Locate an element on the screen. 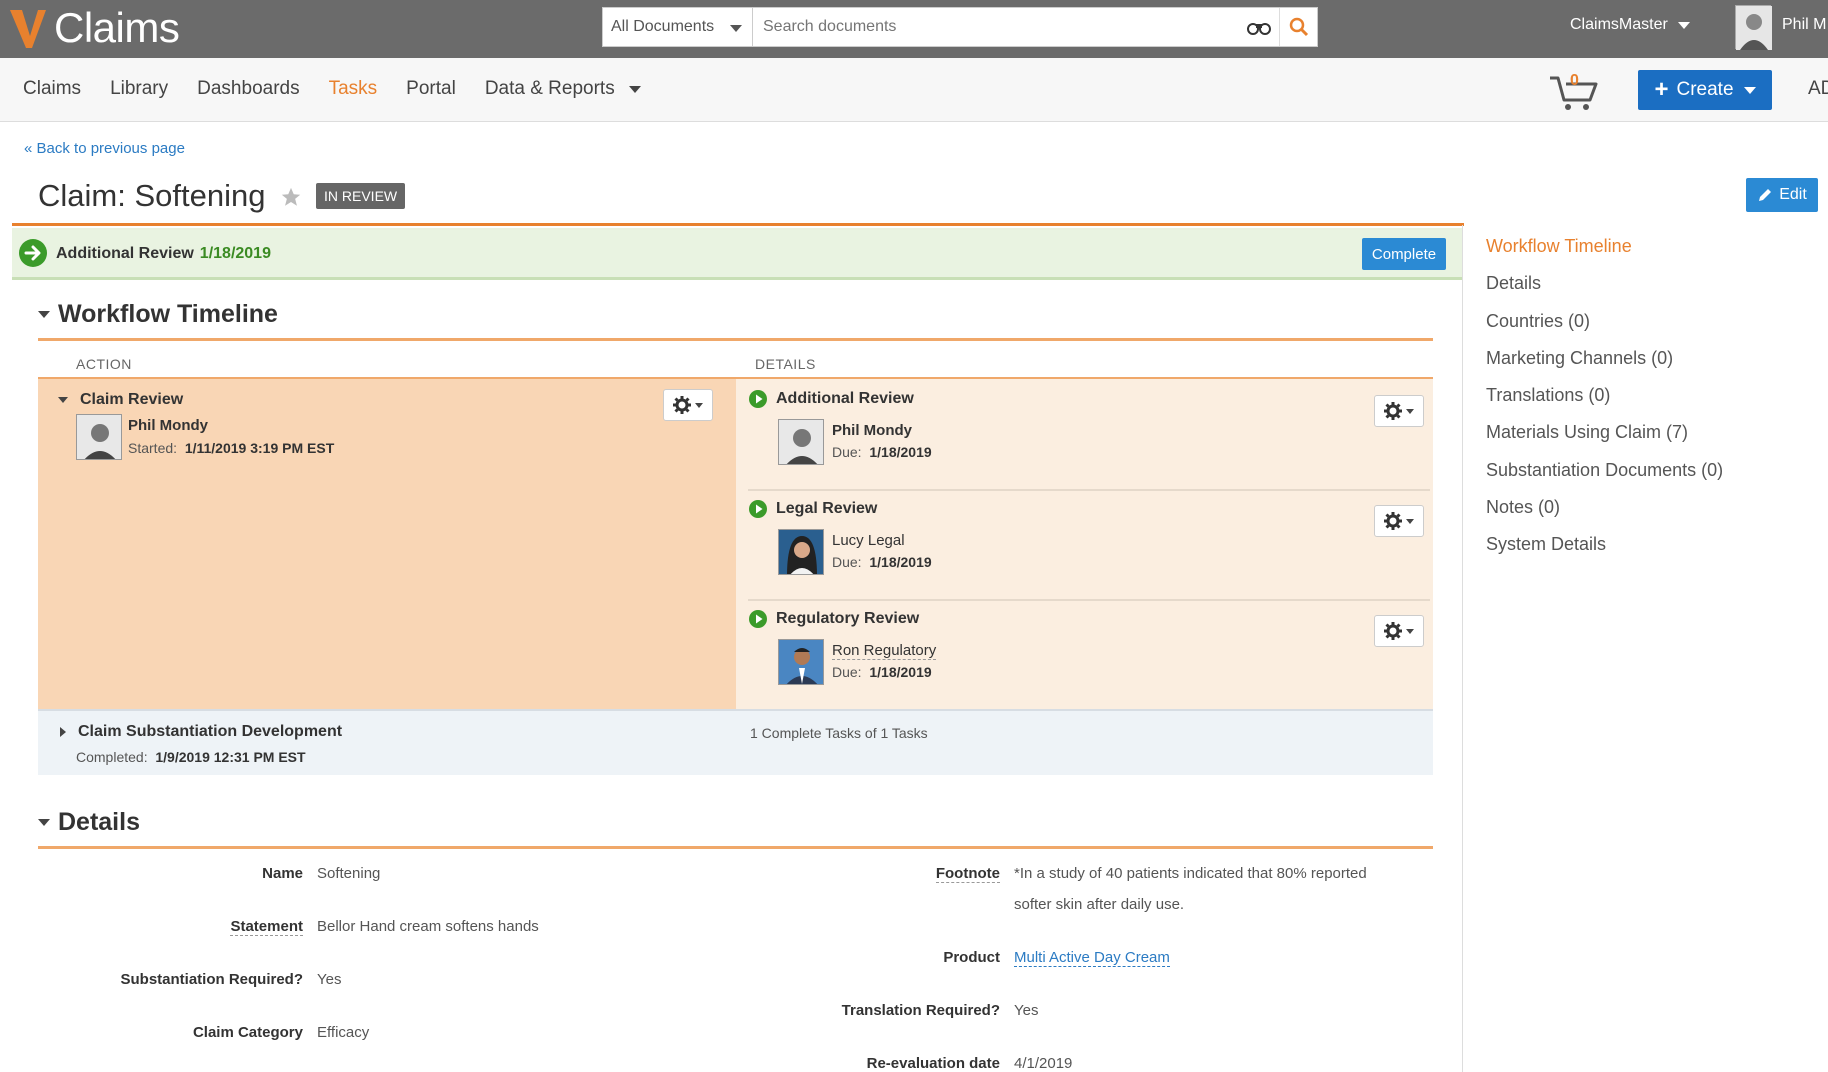 The height and width of the screenshot is (1072, 1828). field-label-translation-required: Translation Required? is located at coordinates (920, 1010).